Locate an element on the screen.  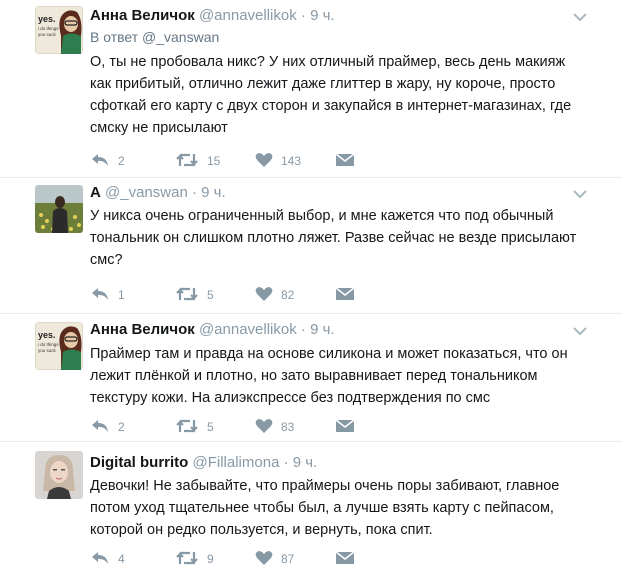
like-button: 83 is located at coordinates (274, 424).